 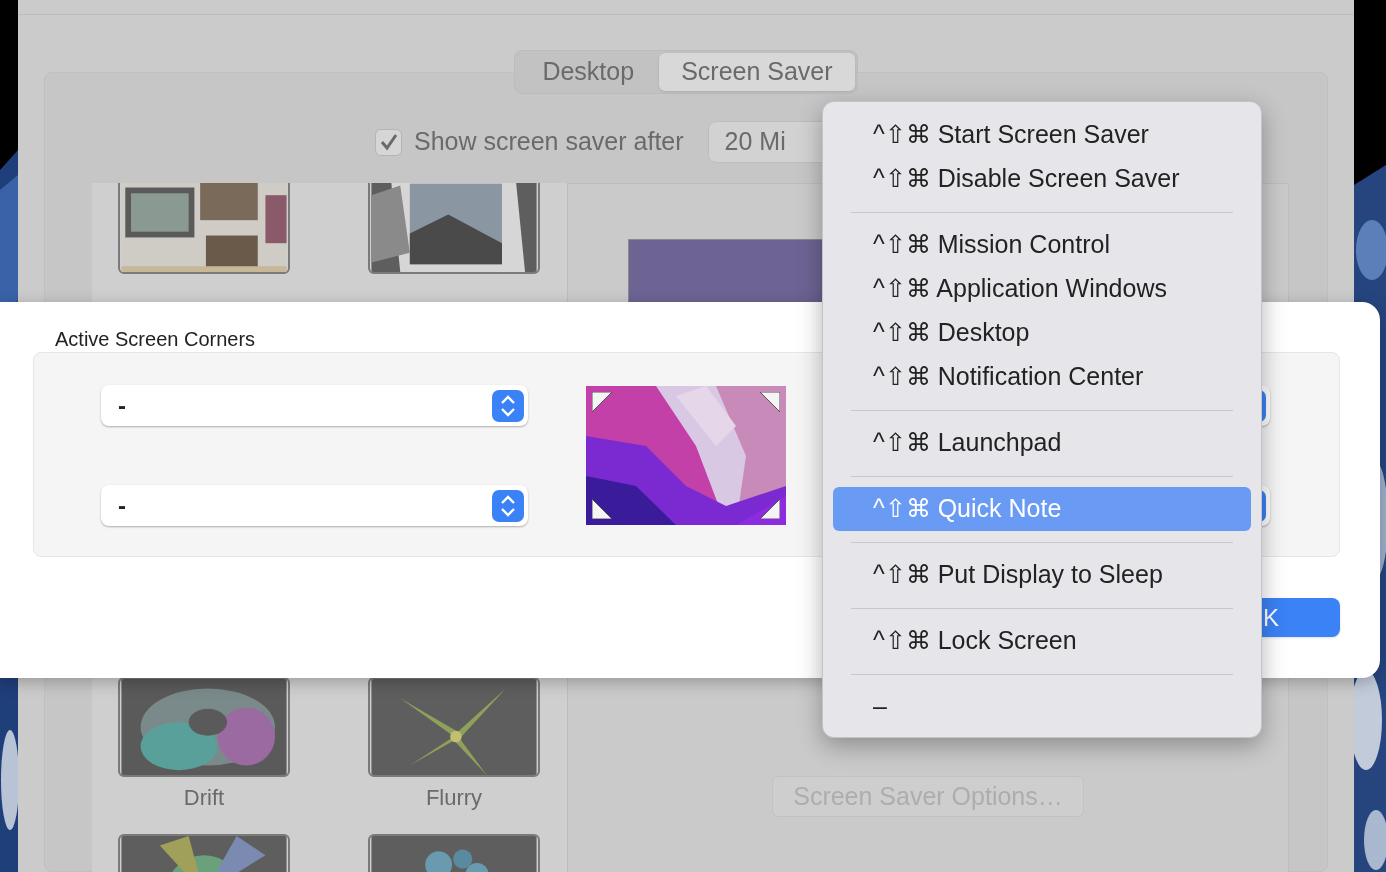 I want to click on tab: Screen Saver, so click(x=757, y=72).